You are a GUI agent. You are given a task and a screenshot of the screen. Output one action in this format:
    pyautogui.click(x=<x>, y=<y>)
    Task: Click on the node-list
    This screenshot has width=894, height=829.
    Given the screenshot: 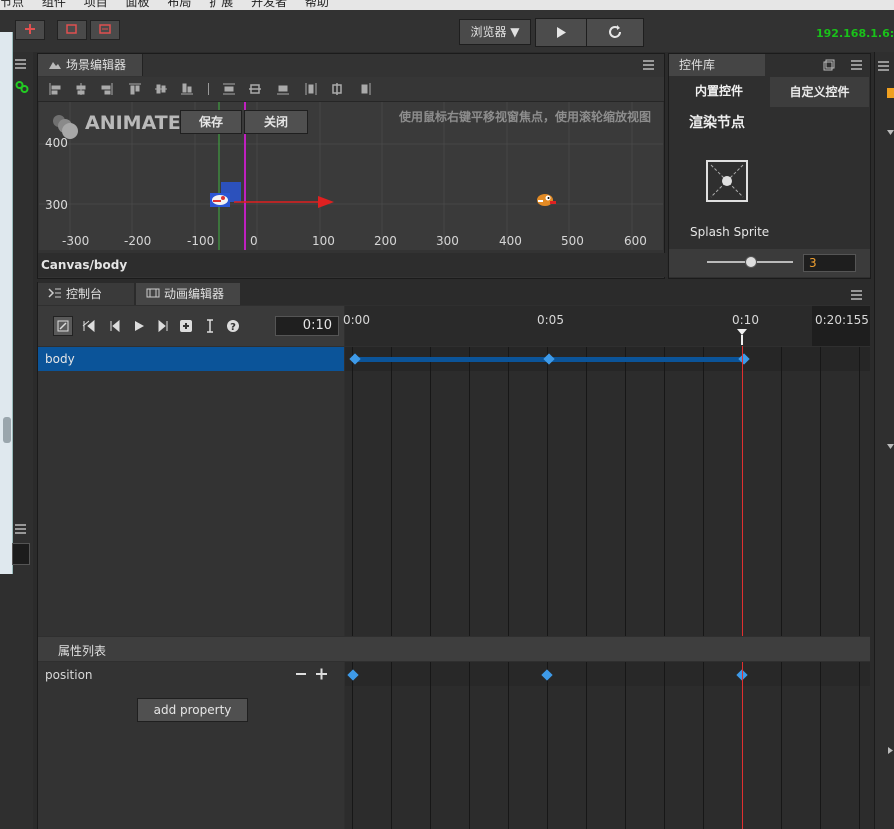 What is the action you would take?
    pyautogui.click(x=191, y=491)
    